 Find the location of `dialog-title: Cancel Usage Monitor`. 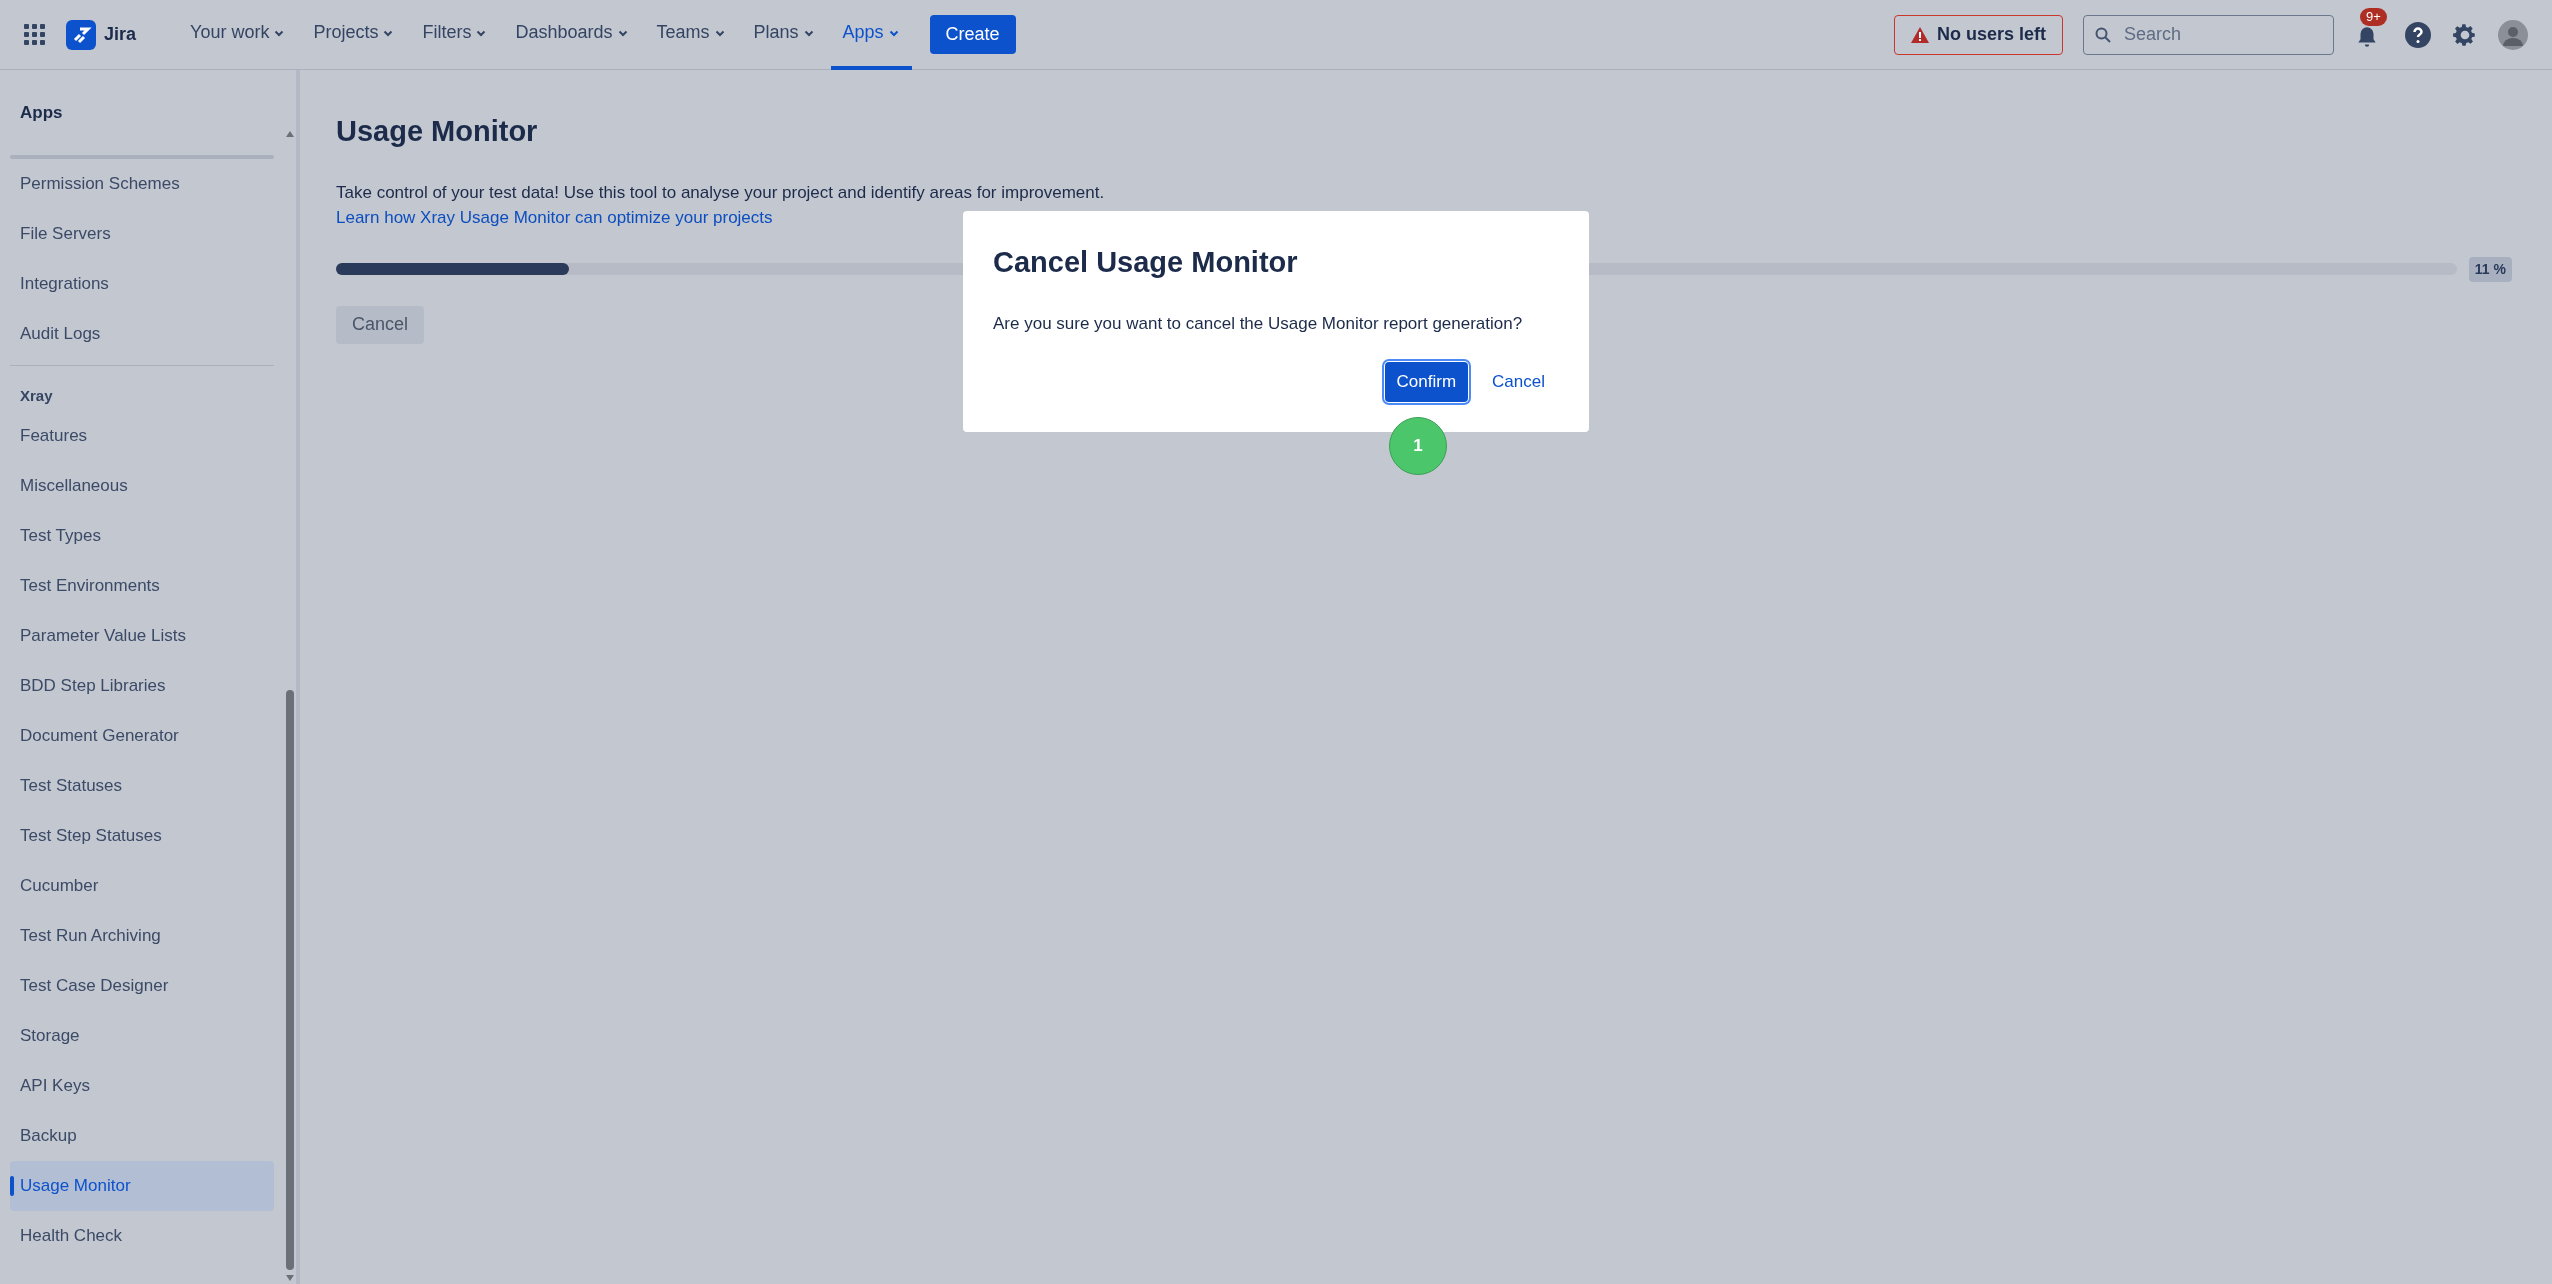

dialog-title: Cancel Usage Monitor is located at coordinates (1146, 262).